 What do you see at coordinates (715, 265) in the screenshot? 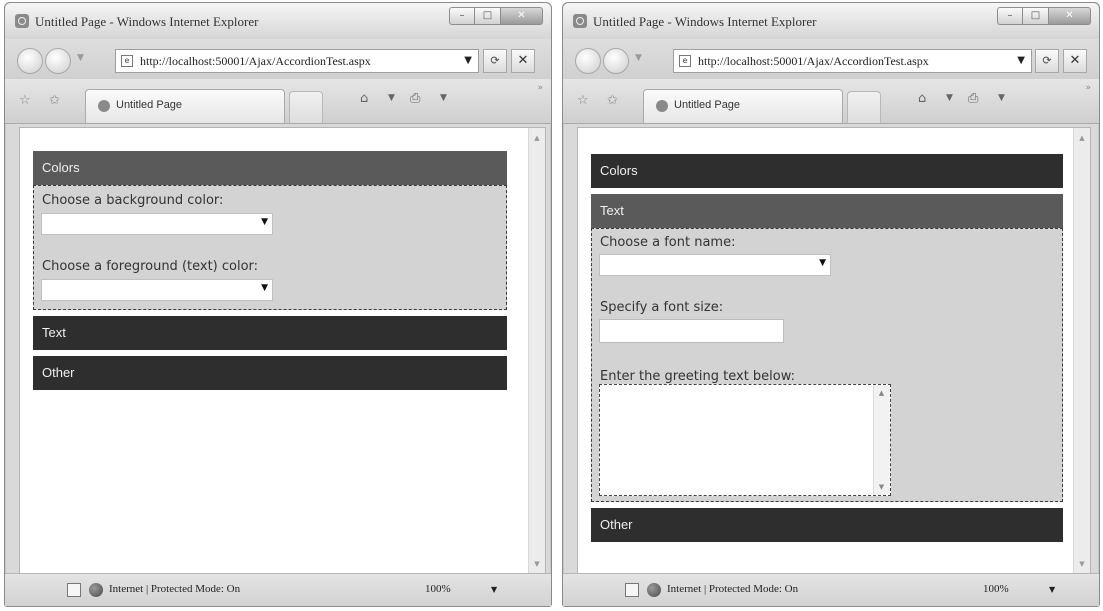
I see `font-name-select: ▼` at bounding box center [715, 265].